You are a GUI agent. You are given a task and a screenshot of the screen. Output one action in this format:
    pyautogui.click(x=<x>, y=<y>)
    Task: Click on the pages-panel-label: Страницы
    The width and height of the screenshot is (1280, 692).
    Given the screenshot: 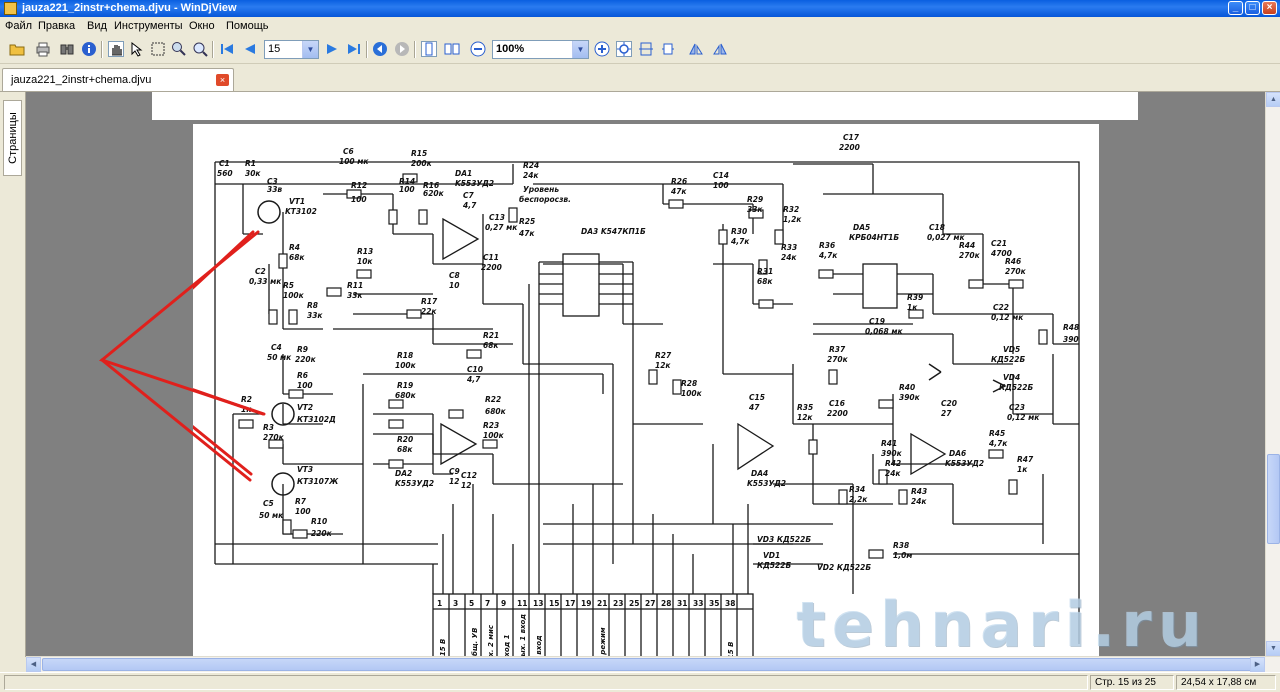 What is the action you would take?
    pyautogui.click(x=12, y=138)
    